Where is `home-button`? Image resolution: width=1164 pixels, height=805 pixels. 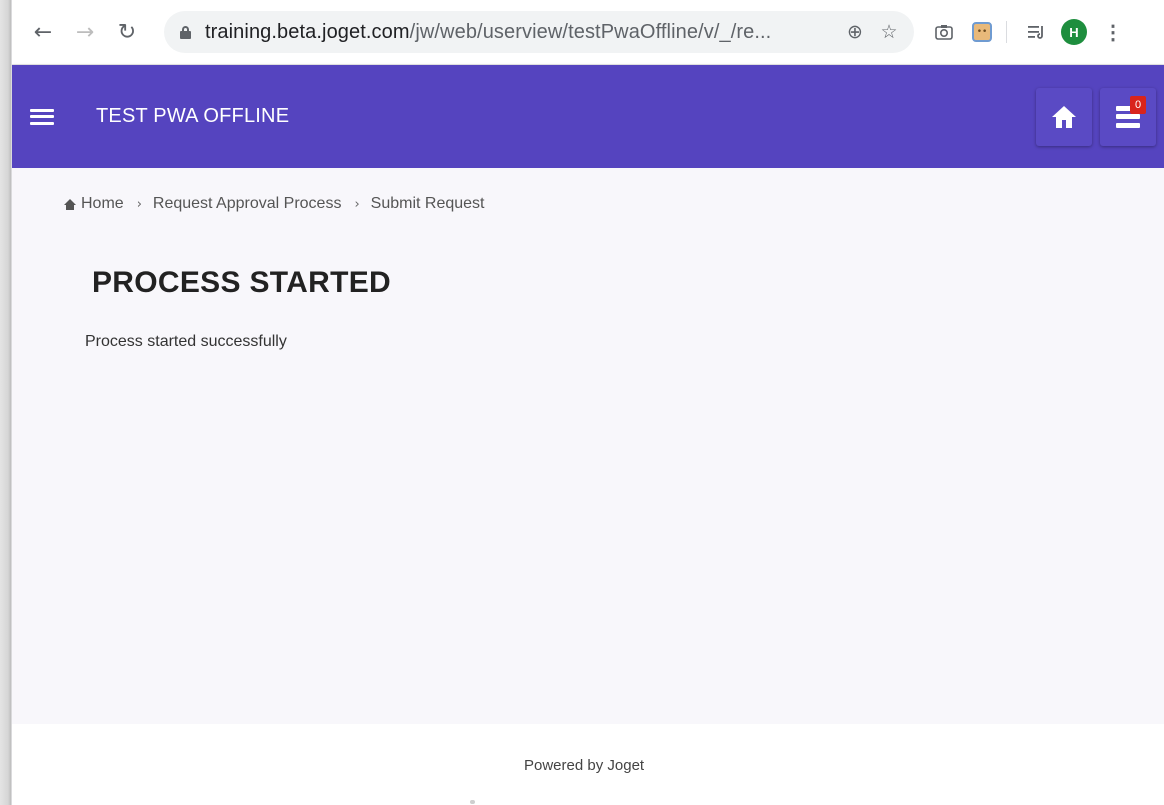 home-button is located at coordinates (1064, 116).